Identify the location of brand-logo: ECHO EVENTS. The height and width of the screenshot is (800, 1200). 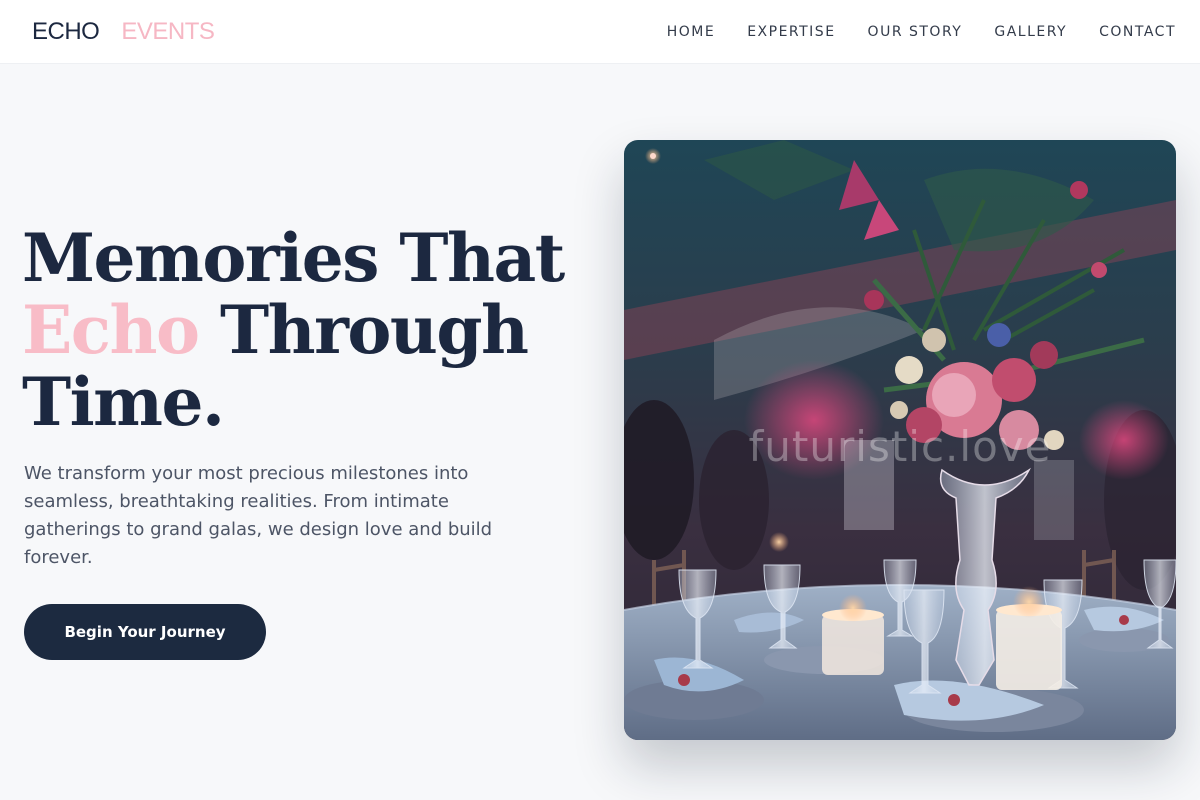
(123, 32).